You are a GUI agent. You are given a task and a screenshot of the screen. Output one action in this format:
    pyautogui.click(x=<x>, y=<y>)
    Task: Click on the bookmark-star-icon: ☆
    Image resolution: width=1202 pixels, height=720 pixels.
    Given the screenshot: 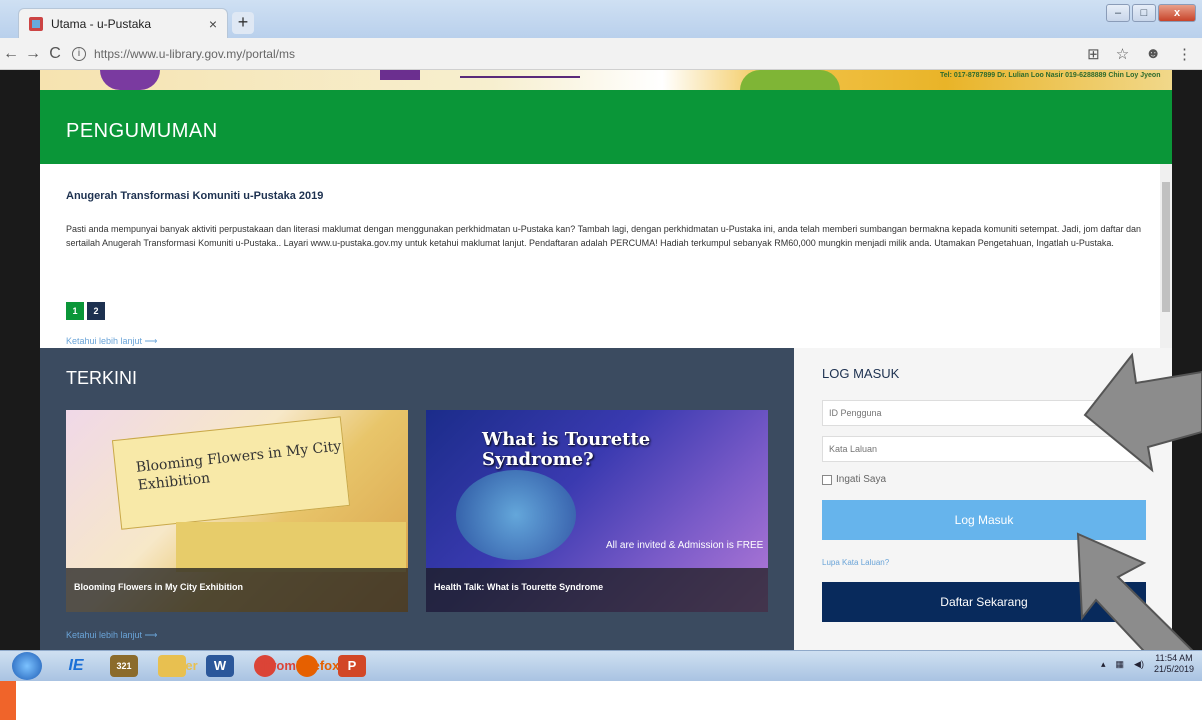 What is the action you would take?
    pyautogui.click(x=1122, y=54)
    